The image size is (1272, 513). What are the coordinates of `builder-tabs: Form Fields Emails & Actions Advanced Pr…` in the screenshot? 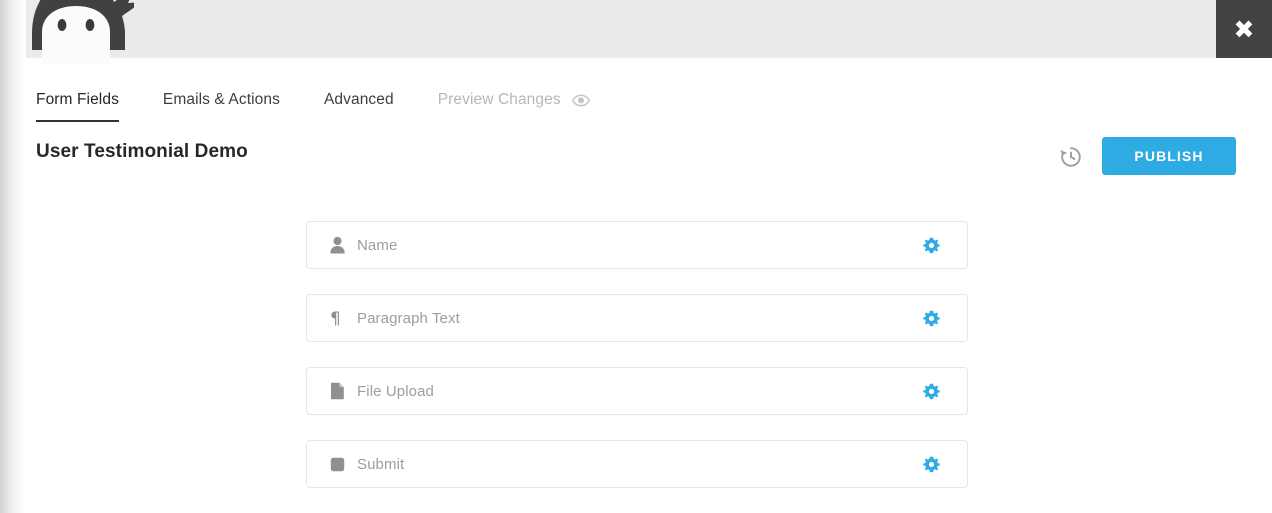 It's located at (335, 106).